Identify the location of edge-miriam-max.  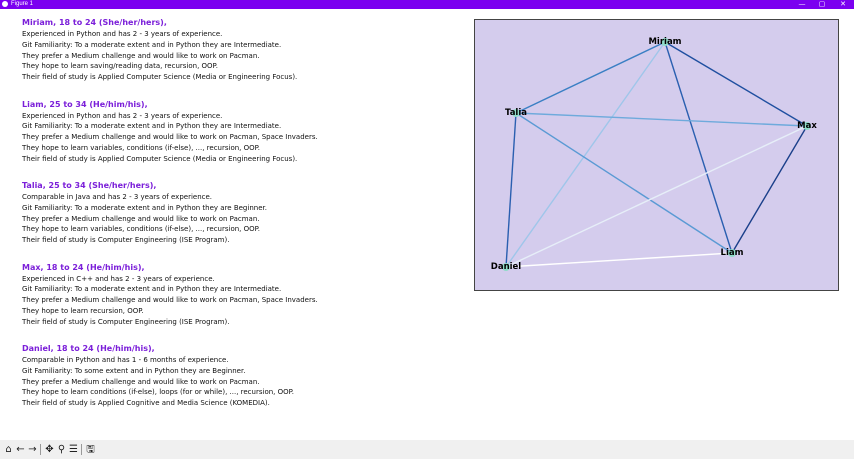
(736, 84).